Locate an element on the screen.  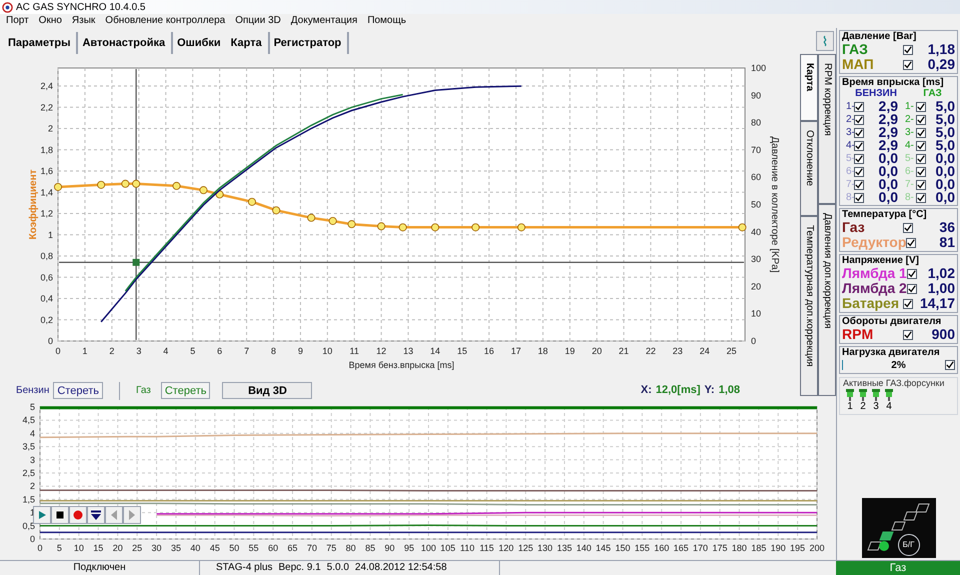
injector-number: 3- is located at coordinates (849, 132).